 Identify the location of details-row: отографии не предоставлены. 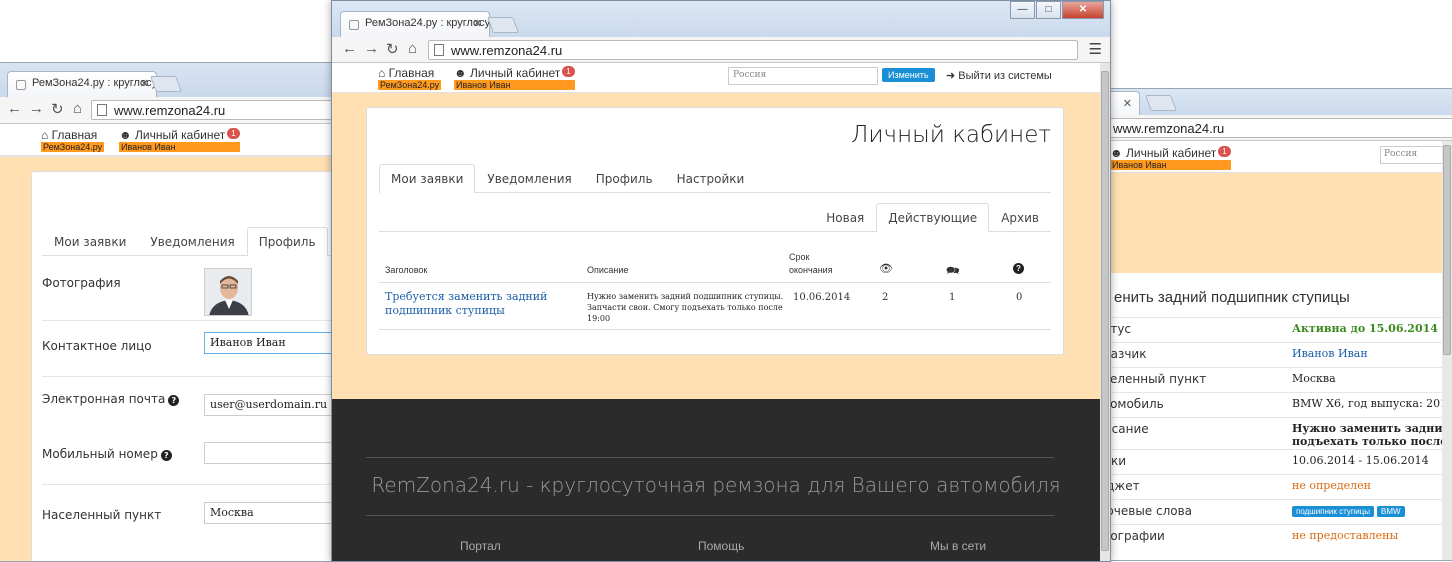
(1274, 536).